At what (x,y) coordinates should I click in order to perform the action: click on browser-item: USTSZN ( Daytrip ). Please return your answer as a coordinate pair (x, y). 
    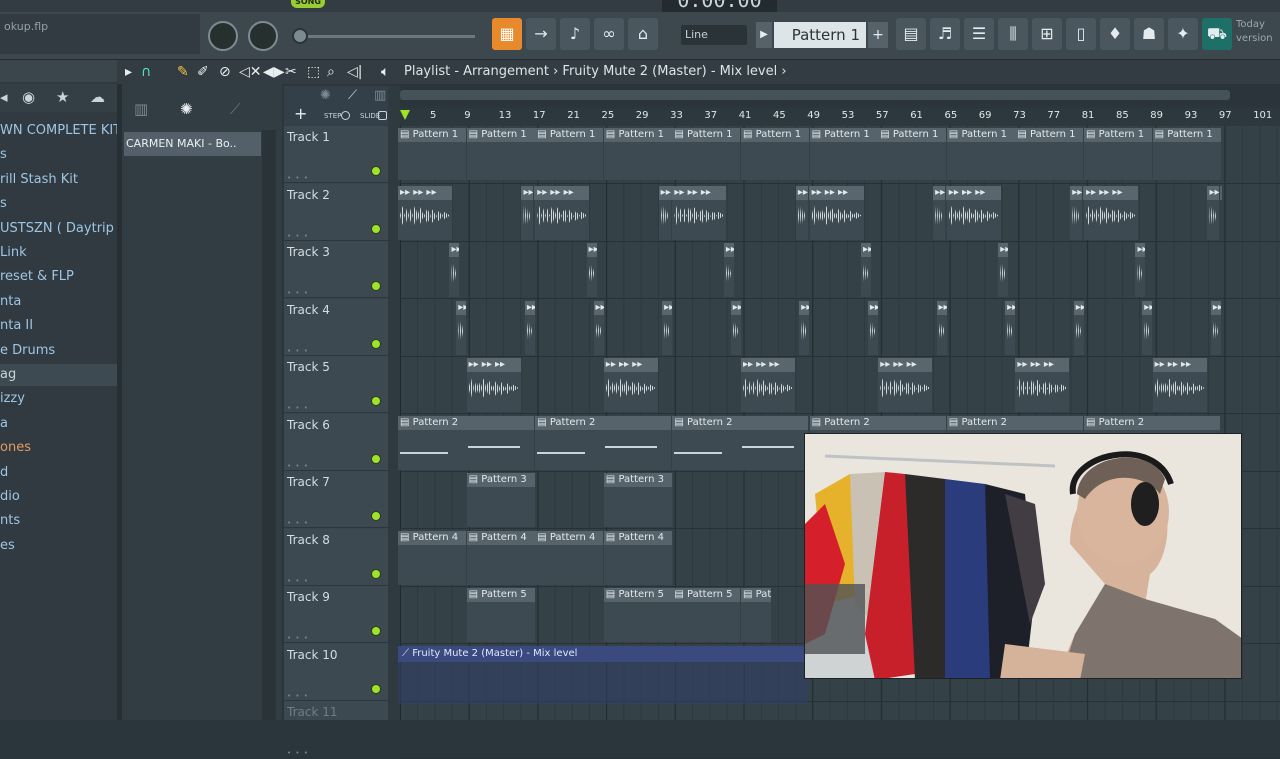
    Looking at the image, I should click on (61, 229).